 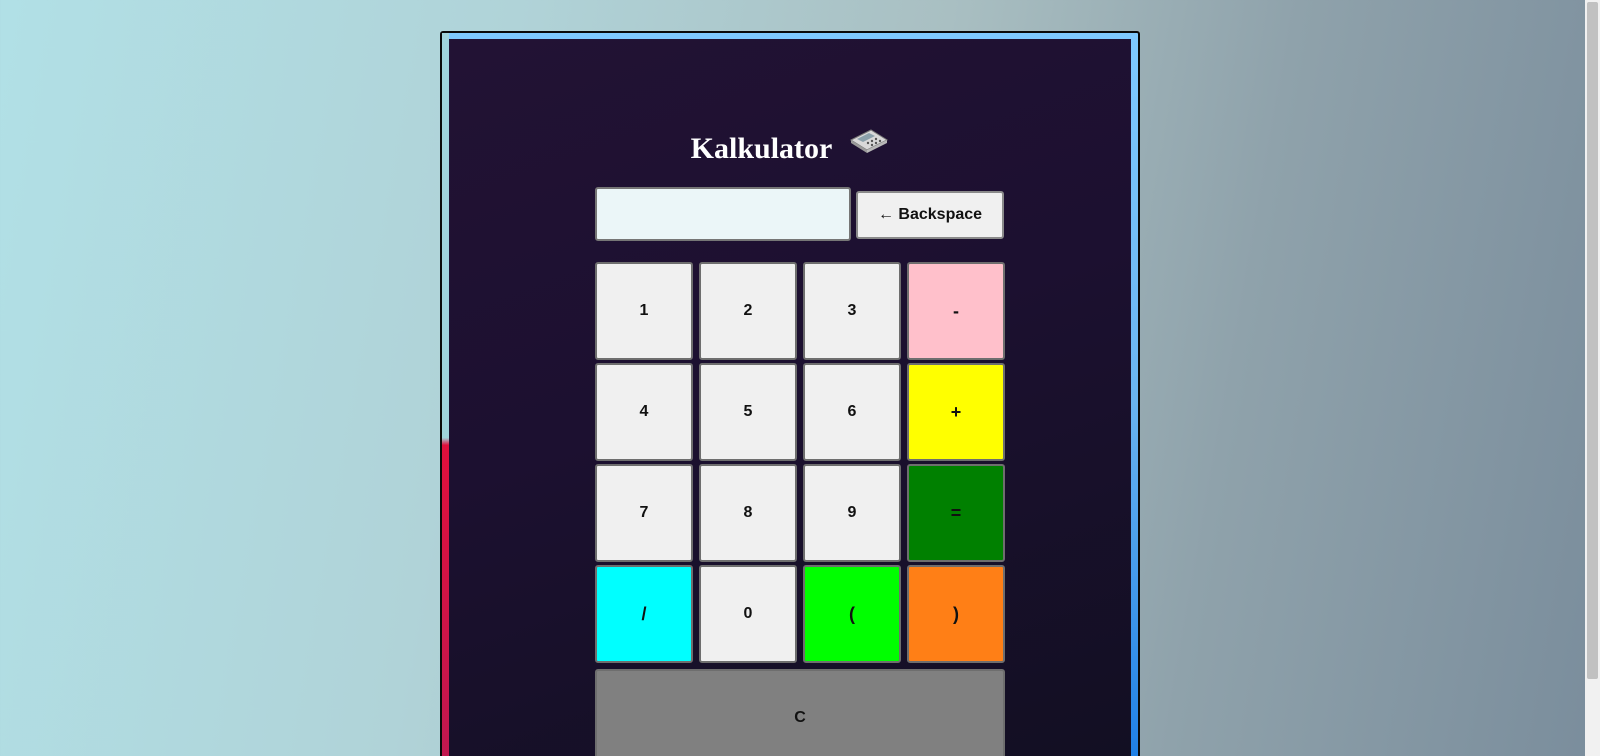 I want to click on calculator-display, so click(x=723, y=214).